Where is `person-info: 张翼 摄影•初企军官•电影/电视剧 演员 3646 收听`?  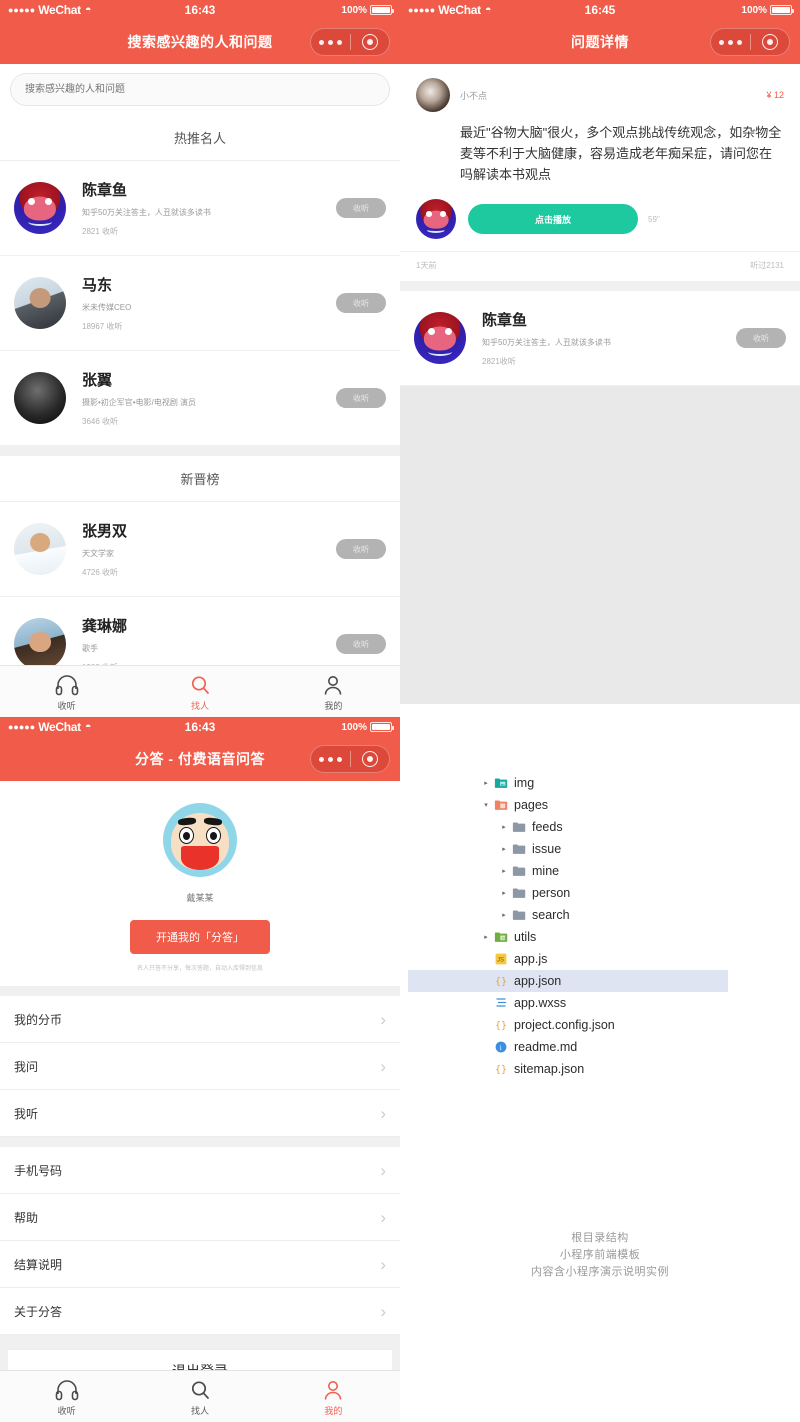
person-info: 张翼 摄影•初企军官•电影/电视剧 演员 3646 收听 is located at coordinates (201, 398).